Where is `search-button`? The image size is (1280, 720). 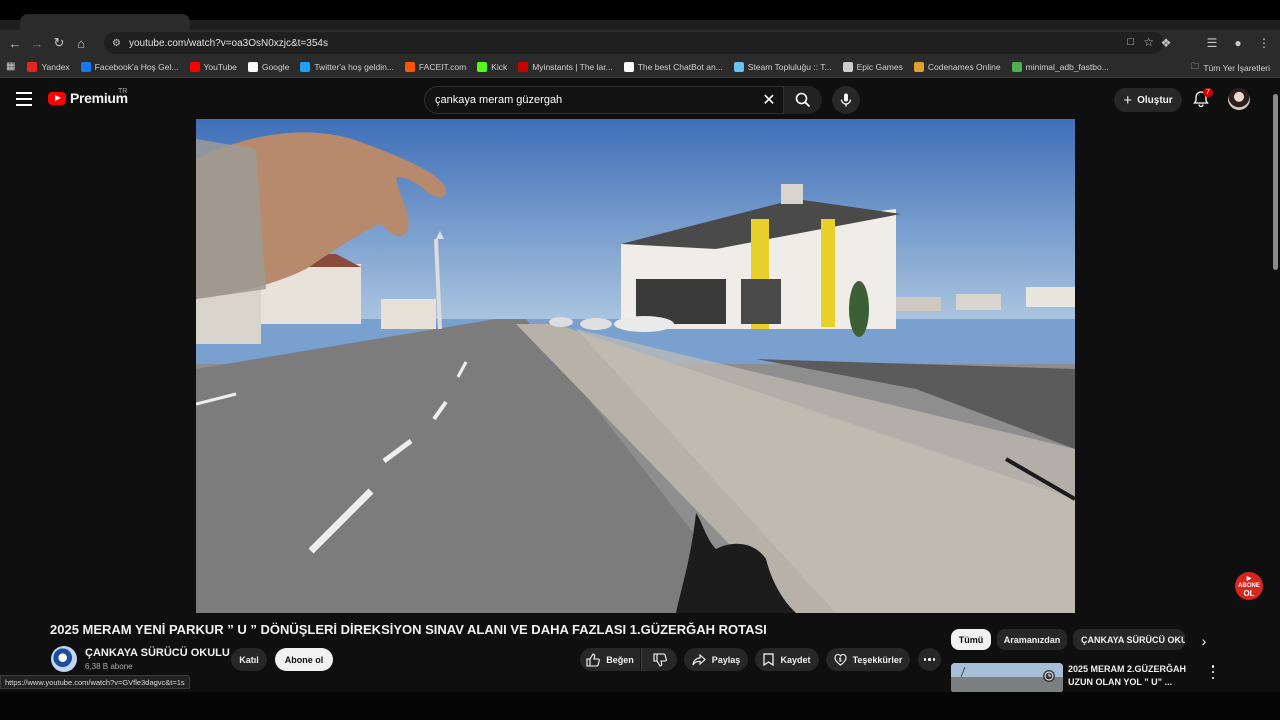
search-button is located at coordinates (803, 100).